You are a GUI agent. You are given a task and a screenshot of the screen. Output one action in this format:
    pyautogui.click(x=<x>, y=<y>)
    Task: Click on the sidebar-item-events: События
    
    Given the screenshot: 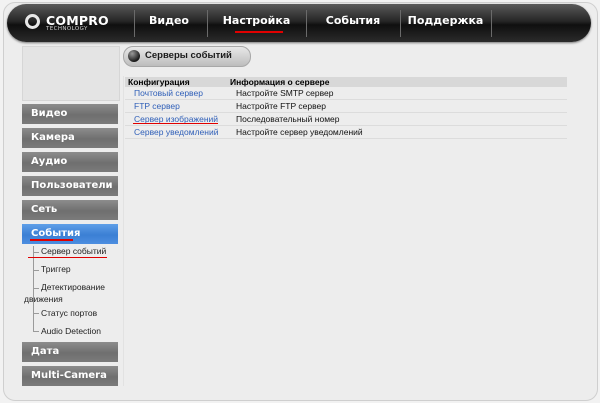 What is the action you would take?
    pyautogui.click(x=70, y=234)
    